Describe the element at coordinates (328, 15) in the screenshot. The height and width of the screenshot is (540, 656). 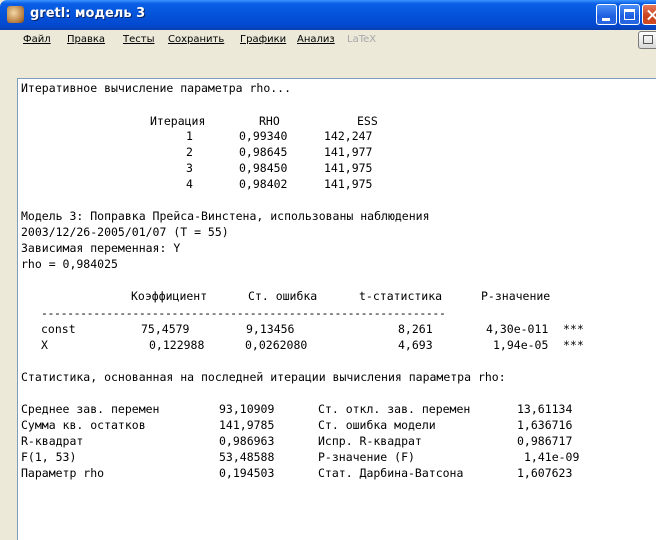
I see `title-bar: gretl: модель 3` at that location.